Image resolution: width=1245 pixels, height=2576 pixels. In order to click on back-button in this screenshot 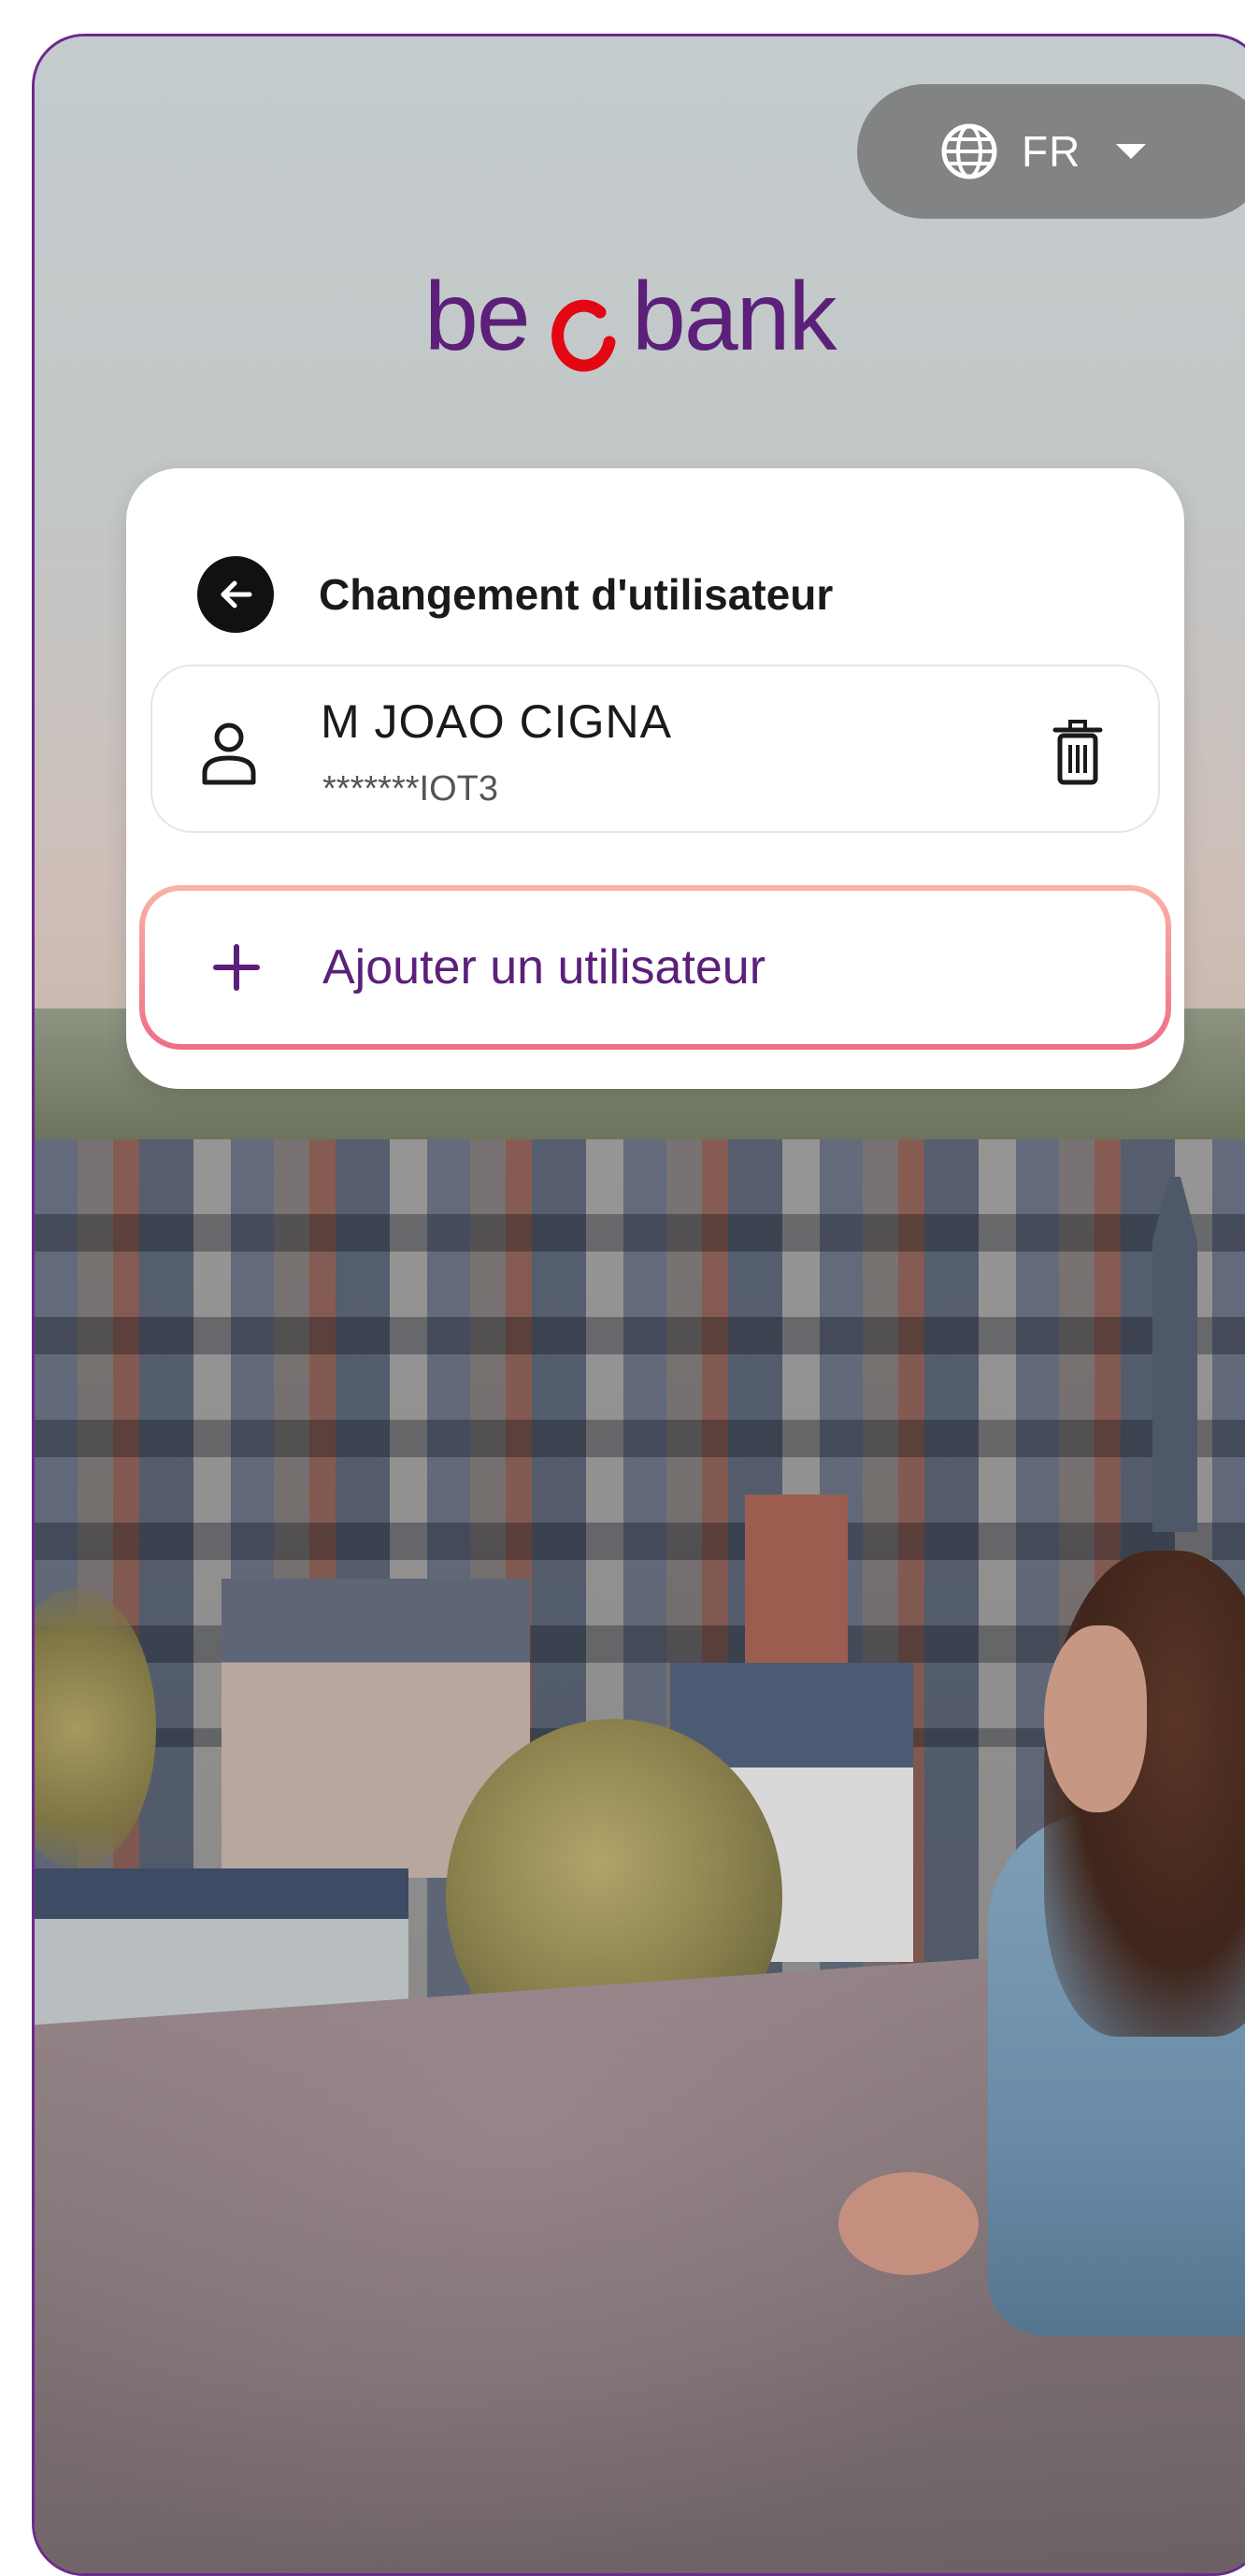, I will do `click(235, 594)`.